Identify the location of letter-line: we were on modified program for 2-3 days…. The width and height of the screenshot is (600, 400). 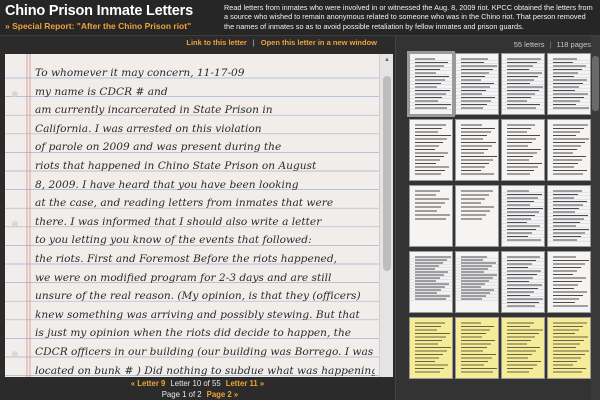
(183, 277).